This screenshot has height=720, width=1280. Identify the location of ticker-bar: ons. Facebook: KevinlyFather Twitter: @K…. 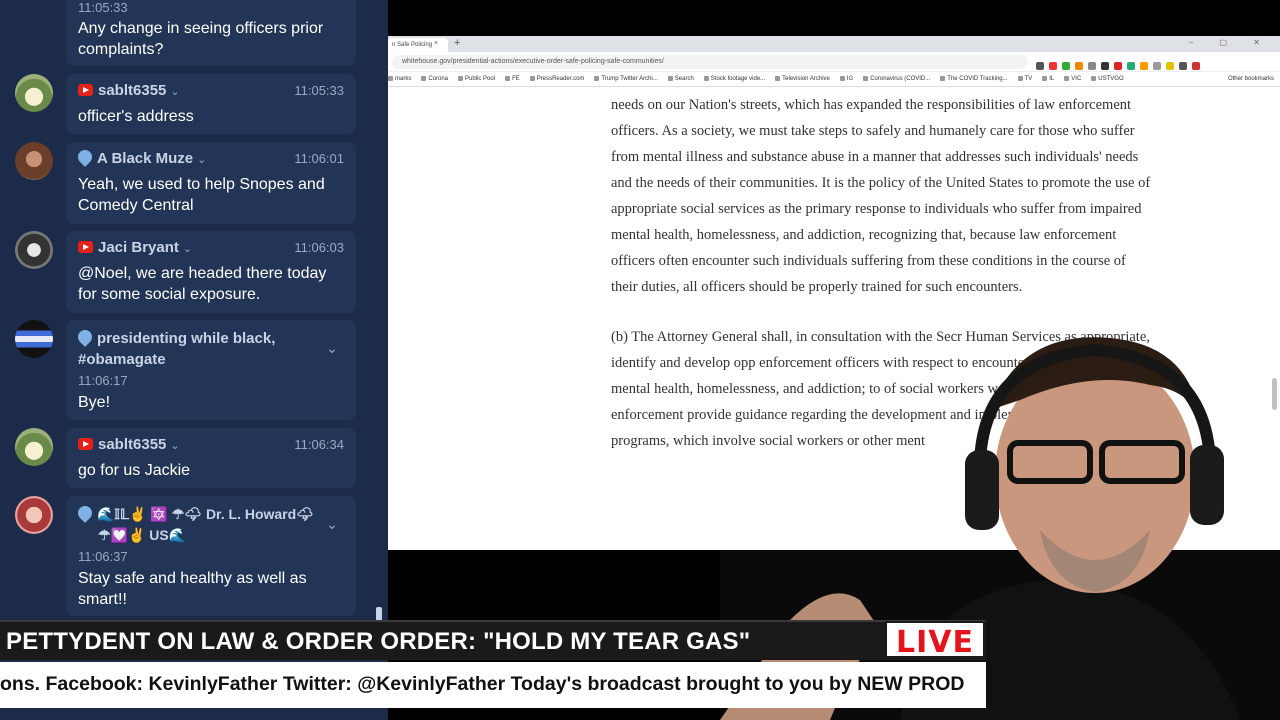
(493, 685).